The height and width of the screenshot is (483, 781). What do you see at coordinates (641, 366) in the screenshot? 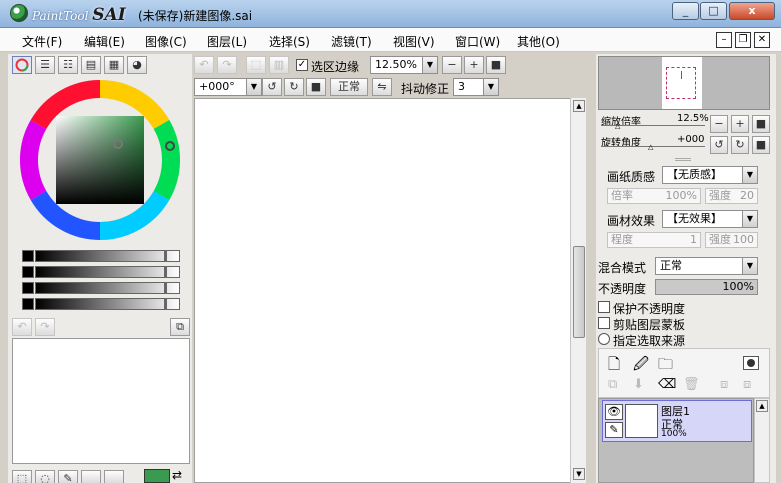
I see `new-vector-layer-icon: 🖉` at bounding box center [641, 366].